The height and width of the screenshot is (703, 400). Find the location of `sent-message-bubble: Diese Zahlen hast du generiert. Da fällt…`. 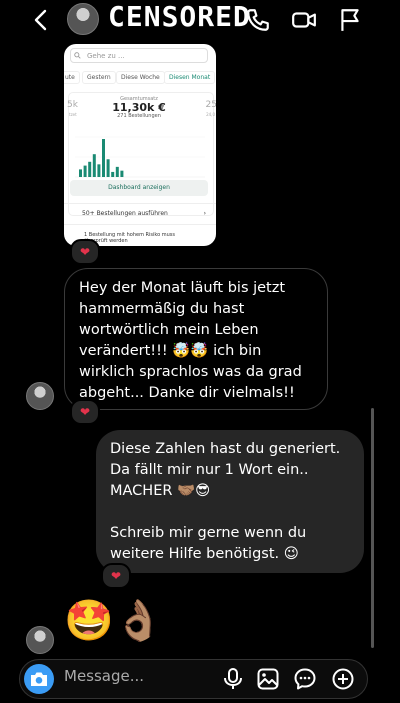

sent-message-bubble: Diese Zahlen hast du generiert. Da fällt… is located at coordinates (230, 501).